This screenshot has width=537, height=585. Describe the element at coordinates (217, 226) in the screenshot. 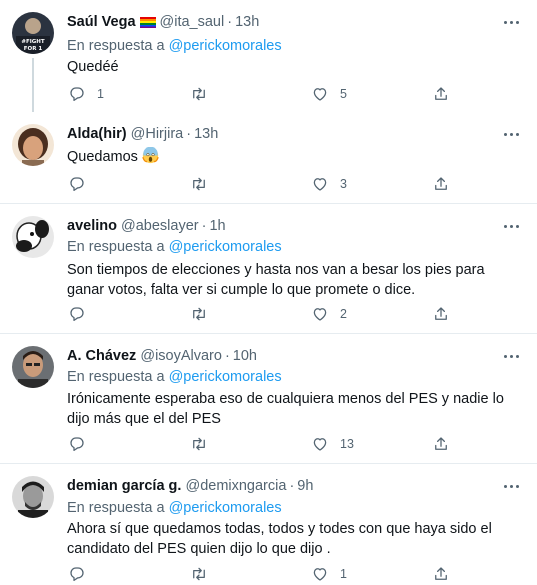

I see `timestamp: 1h` at that location.